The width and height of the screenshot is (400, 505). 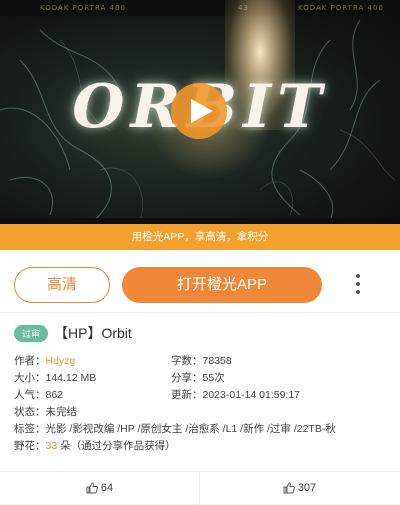 I want to click on shares-value: 55次, so click(x=213, y=378).